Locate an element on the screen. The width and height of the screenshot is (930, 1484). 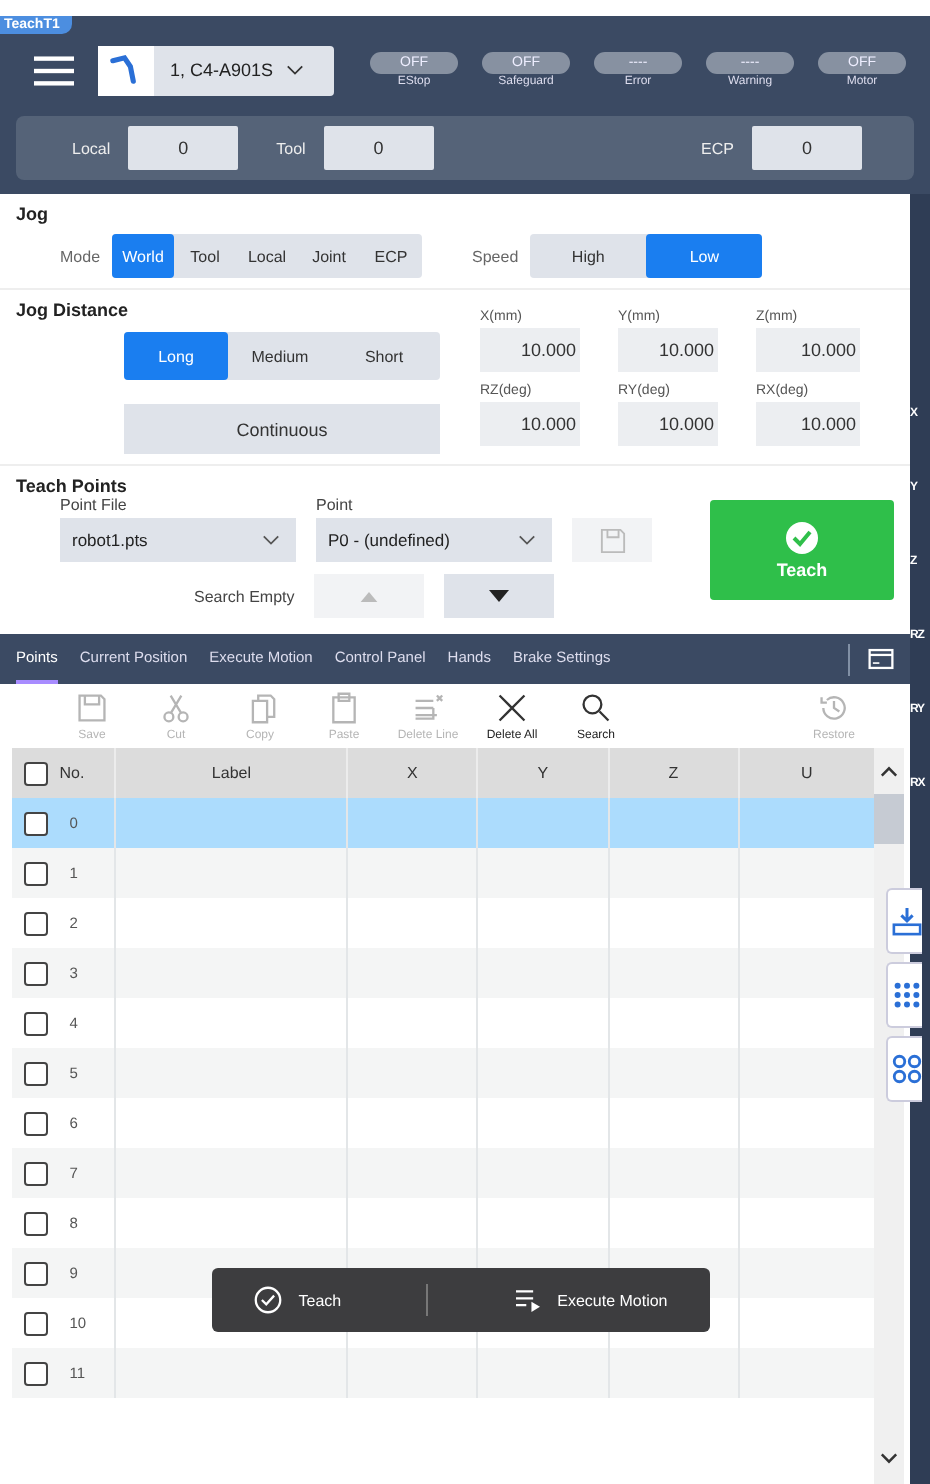
section-title: Jog is located at coordinates (33, 214).